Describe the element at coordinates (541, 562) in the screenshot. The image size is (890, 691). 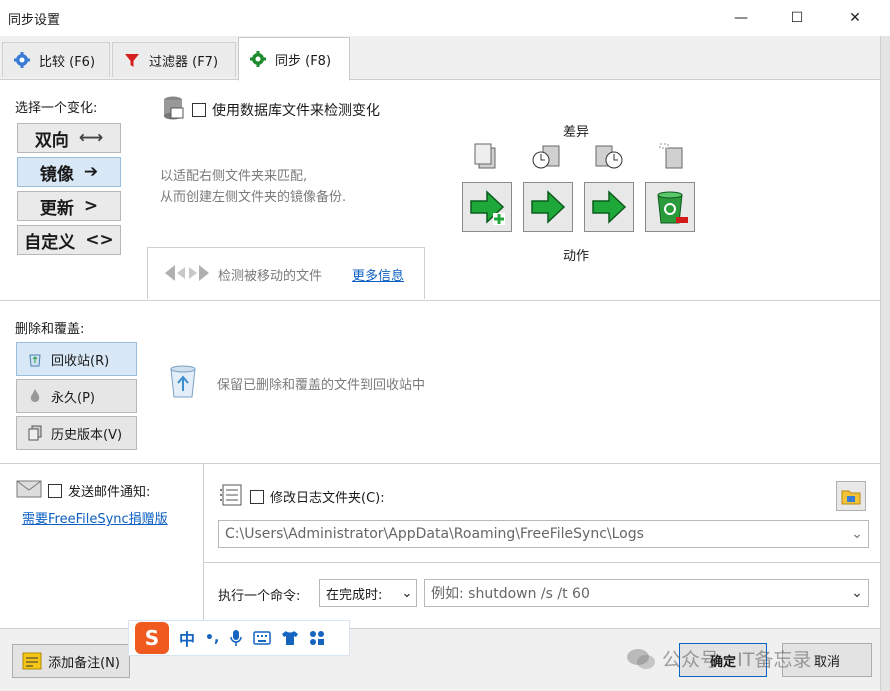
I see `command-divider` at that location.